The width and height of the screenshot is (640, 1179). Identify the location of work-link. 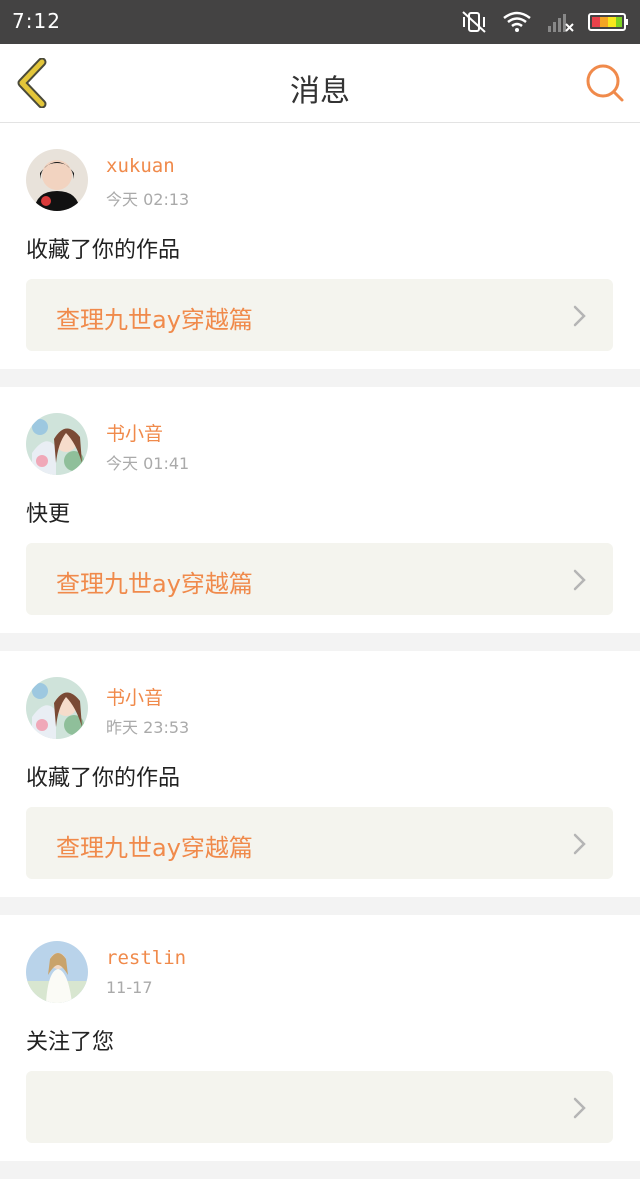
(319, 1107).